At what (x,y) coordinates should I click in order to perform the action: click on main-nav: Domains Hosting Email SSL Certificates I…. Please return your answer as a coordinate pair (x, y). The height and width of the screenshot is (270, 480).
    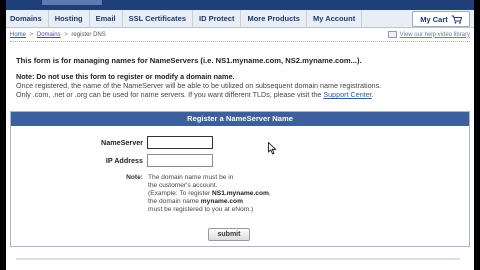
    Looking at the image, I should click on (240, 18).